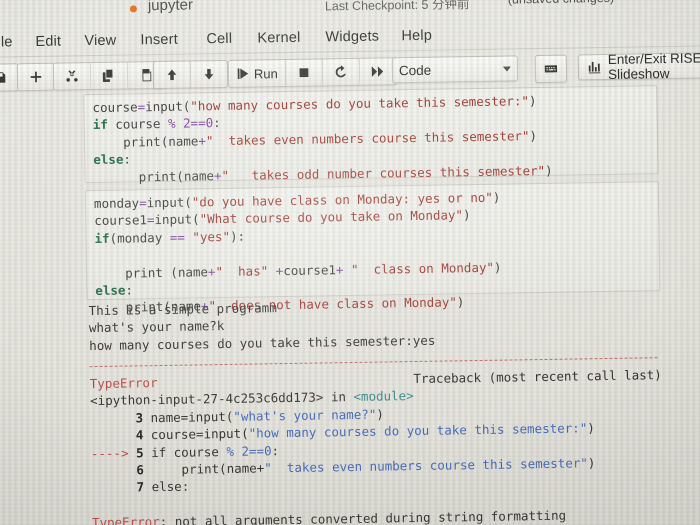 This screenshot has width=700, height=525. What do you see at coordinates (243, 74) in the screenshot?
I see `run-icon` at bounding box center [243, 74].